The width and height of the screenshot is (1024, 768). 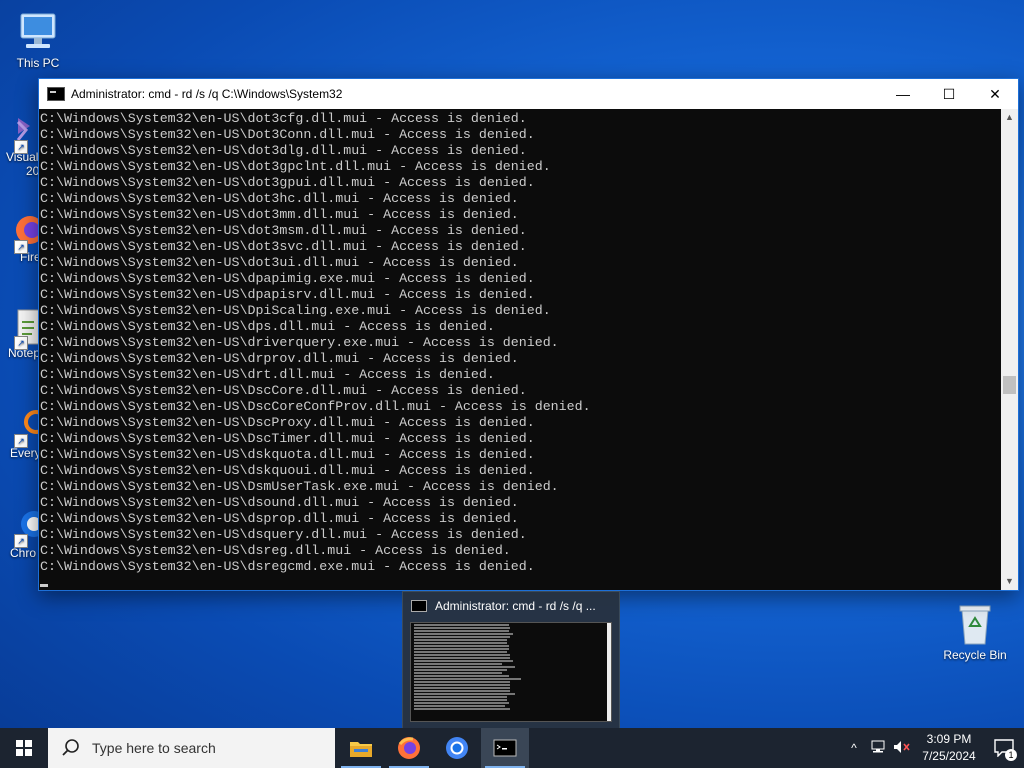 I want to click on text-cursor, so click(x=44, y=585).